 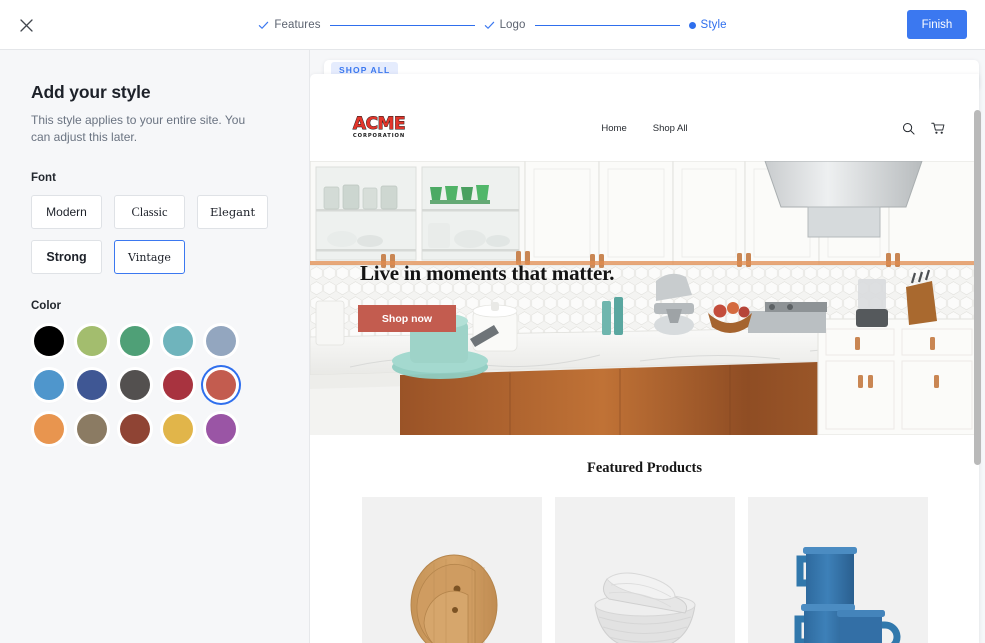 I want to click on top-bar: Features Logo Style Finish, so click(x=492, y=25).